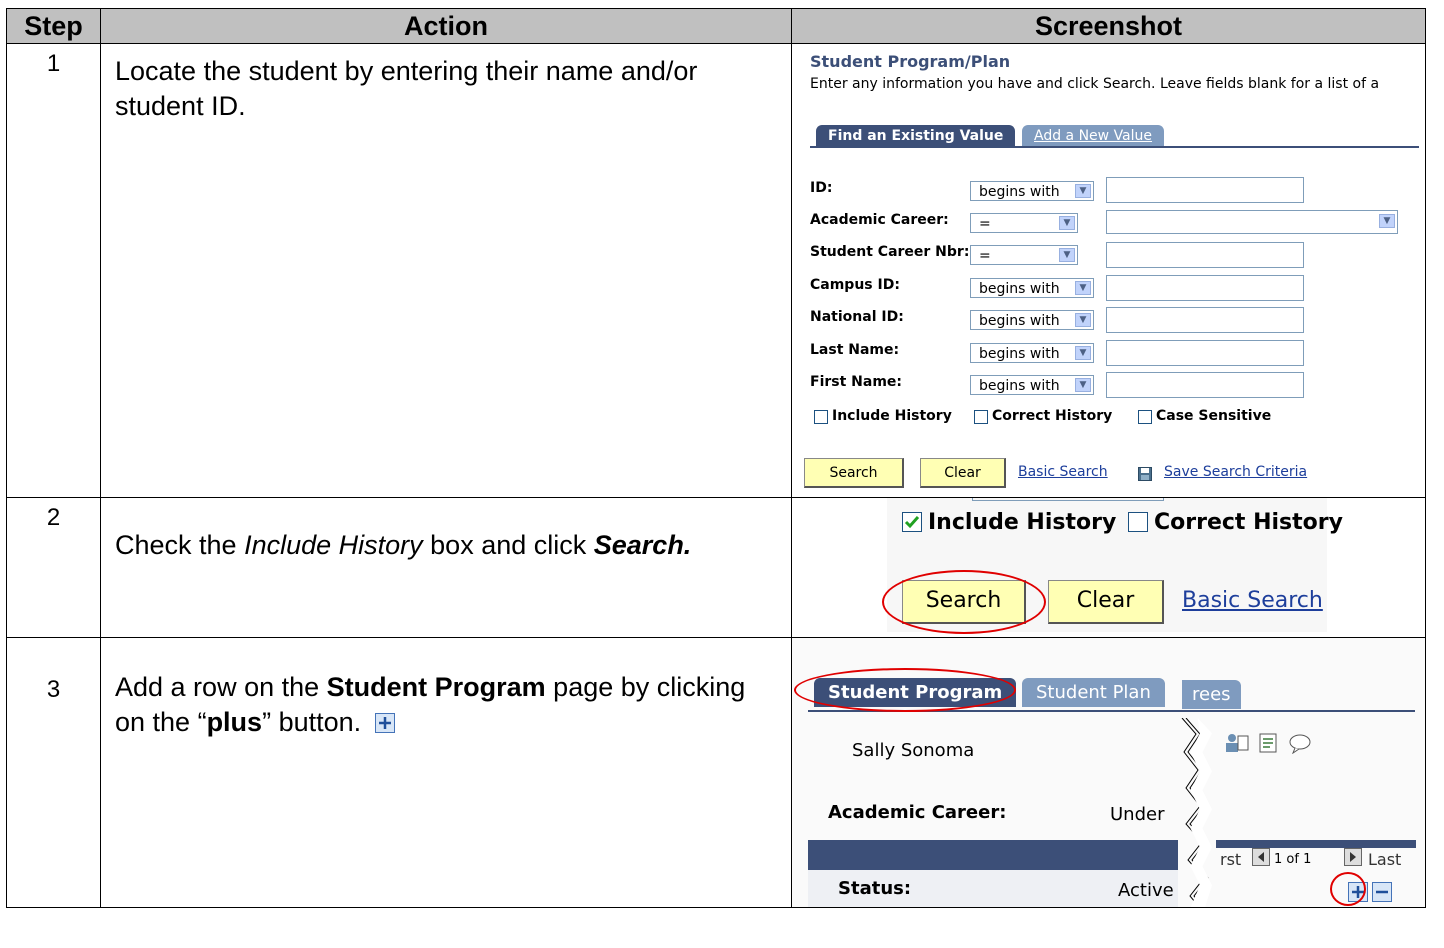  Describe the element at coordinates (1300, 744) in the screenshot. I see `chat-icon` at that location.